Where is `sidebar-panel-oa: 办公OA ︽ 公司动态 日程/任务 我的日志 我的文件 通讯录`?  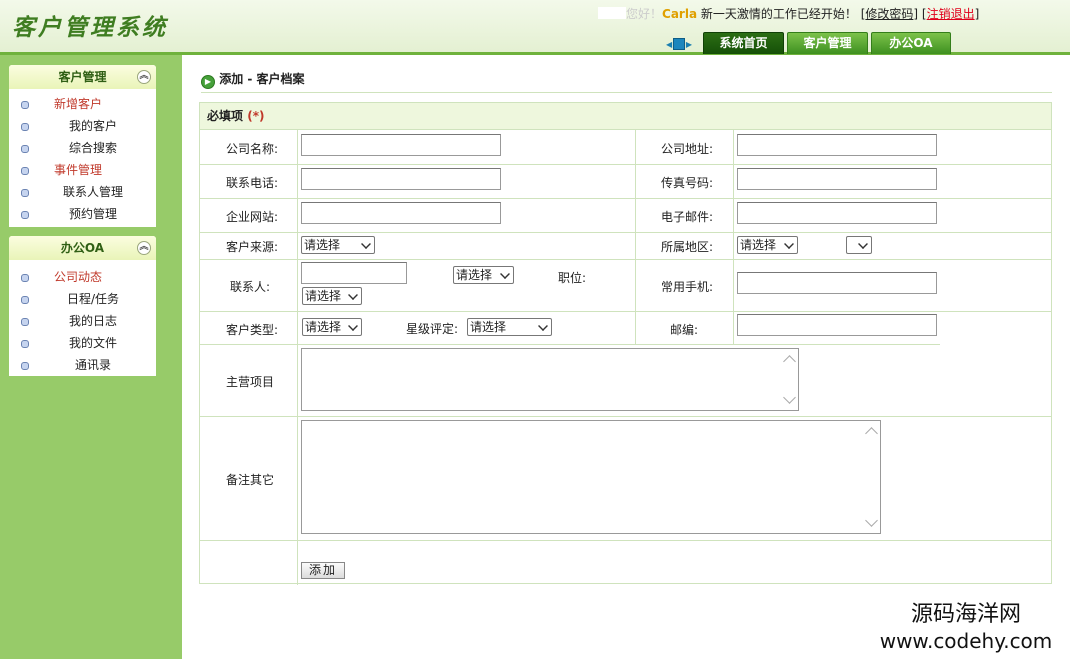
sidebar-panel-oa: 办公OA ︽ 公司动态 日程/任务 我的日志 我的文件 通讯录 is located at coordinates (82, 306).